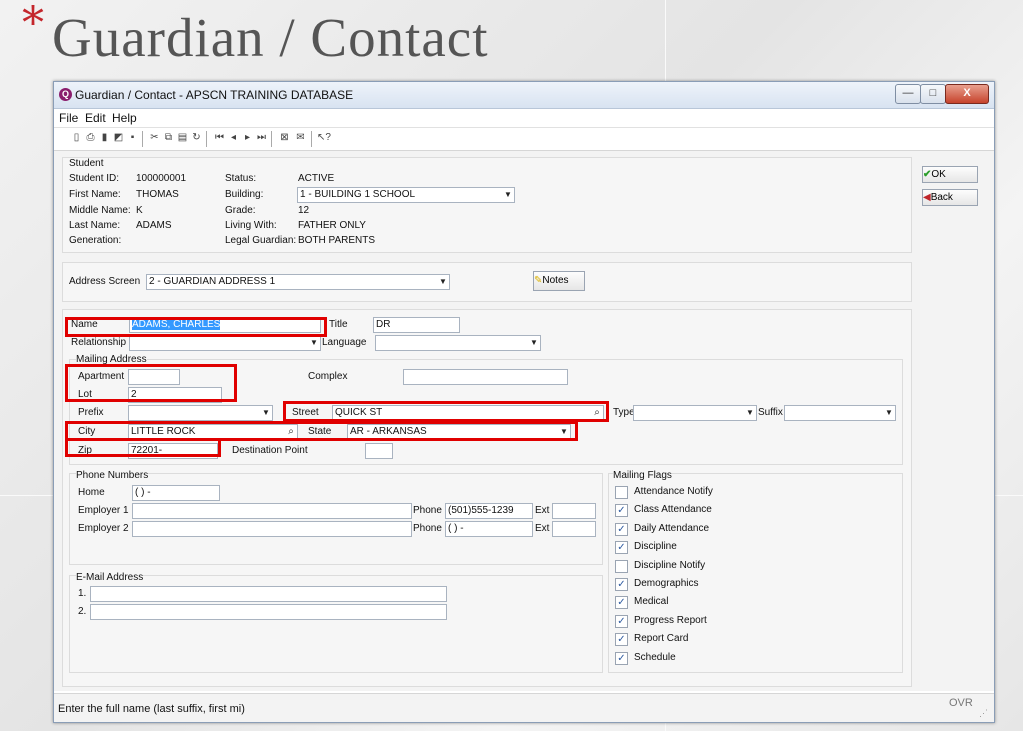 Image resolution: width=1023 pixels, height=731 pixels. Describe the element at coordinates (967, 94) in the screenshot. I see `close-button: X` at that location.